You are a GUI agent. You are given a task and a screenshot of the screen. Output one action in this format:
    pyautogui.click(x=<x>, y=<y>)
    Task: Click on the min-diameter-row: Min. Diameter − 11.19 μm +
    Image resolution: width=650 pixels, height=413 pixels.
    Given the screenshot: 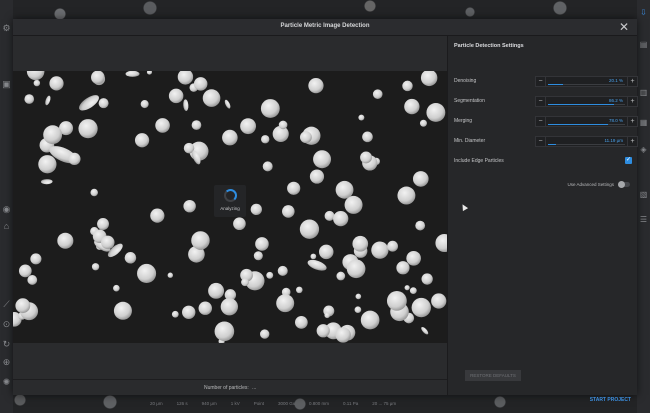 What is the action you would take?
    pyautogui.click(x=546, y=141)
    